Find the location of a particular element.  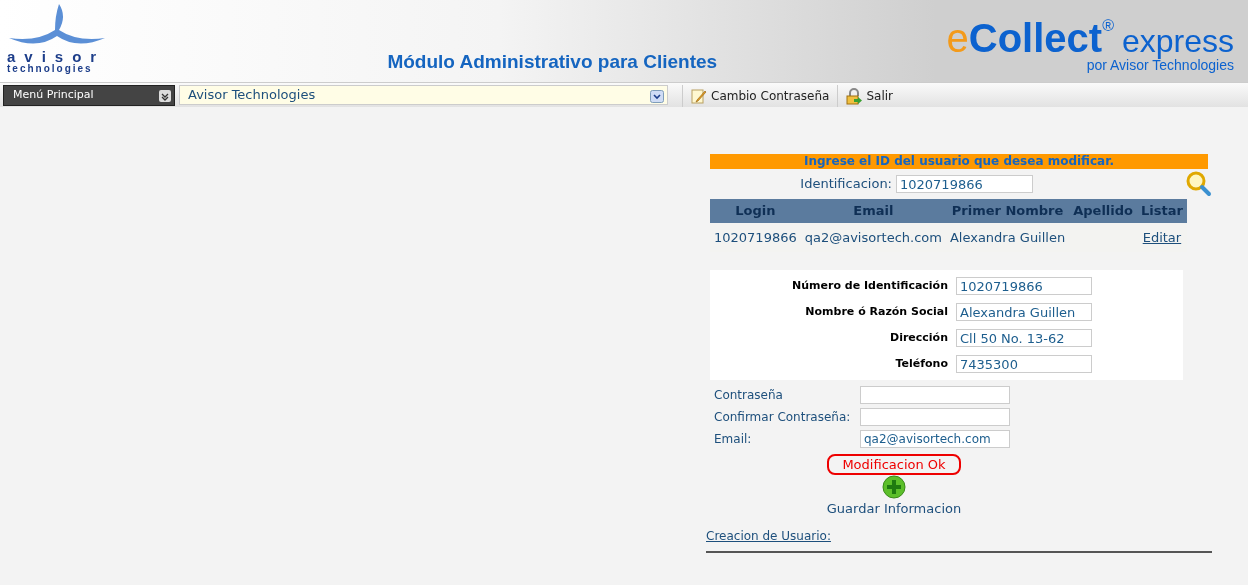

menu-dropdown: Menú Principal is located at coordinates (89, 95).